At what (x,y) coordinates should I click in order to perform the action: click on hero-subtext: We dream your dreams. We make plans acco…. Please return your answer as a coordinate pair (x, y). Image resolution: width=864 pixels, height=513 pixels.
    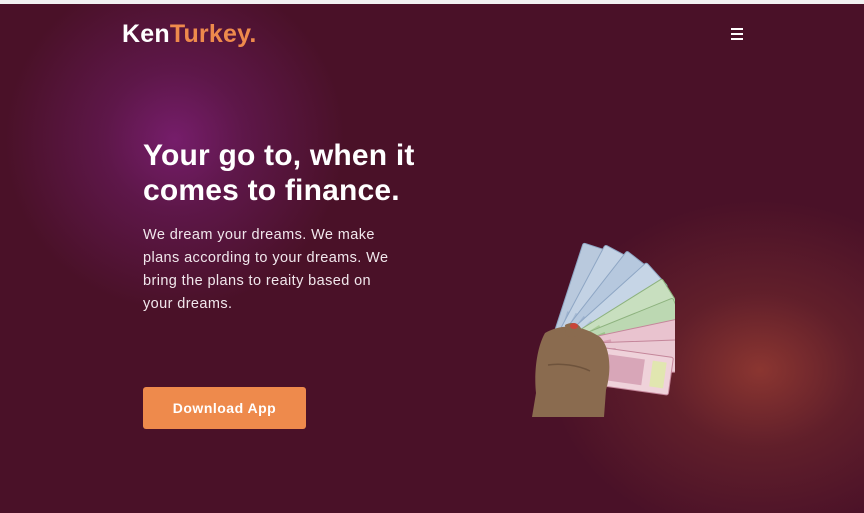
    Looking at the image, I should click on (266, 269).